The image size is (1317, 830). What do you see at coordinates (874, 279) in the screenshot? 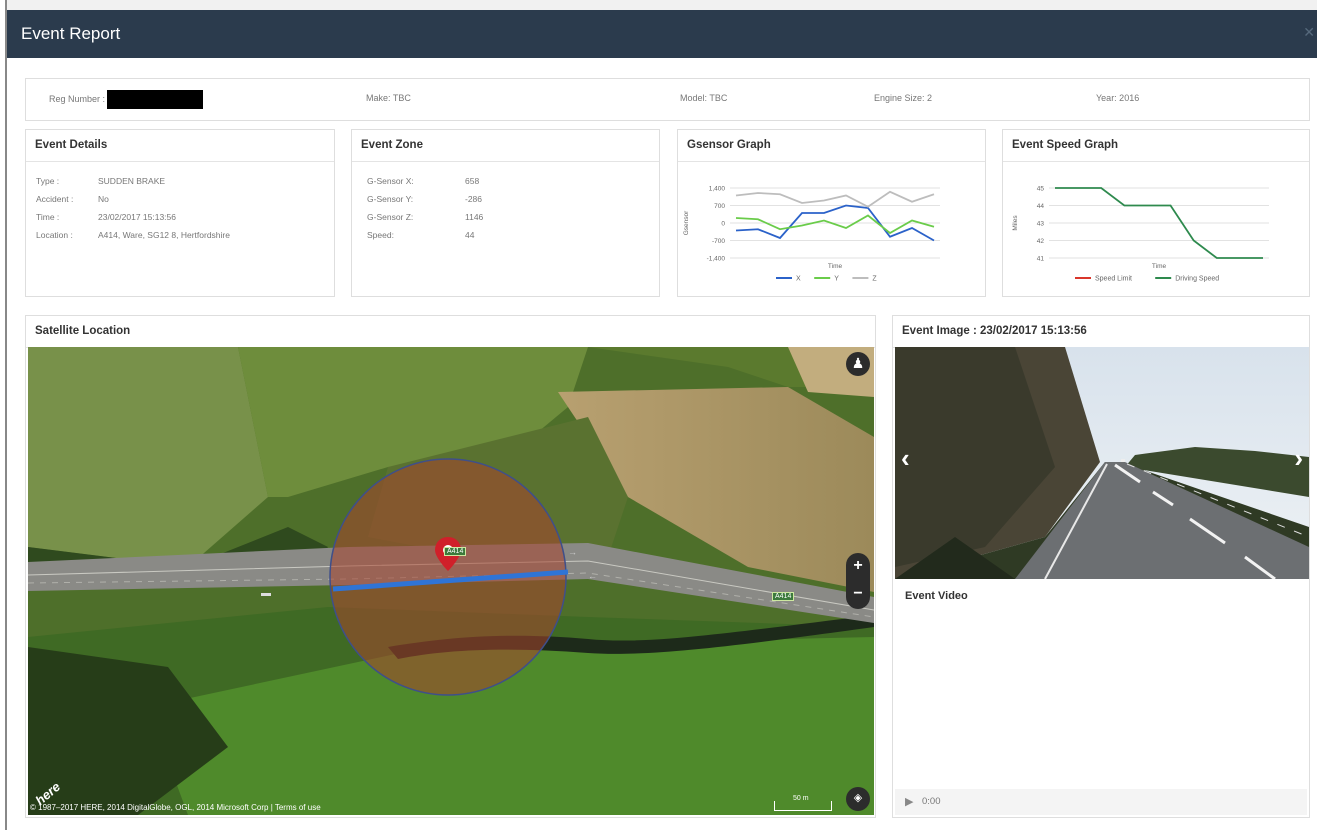
I see `legend-label: Z` at bounding box center [874, 279].